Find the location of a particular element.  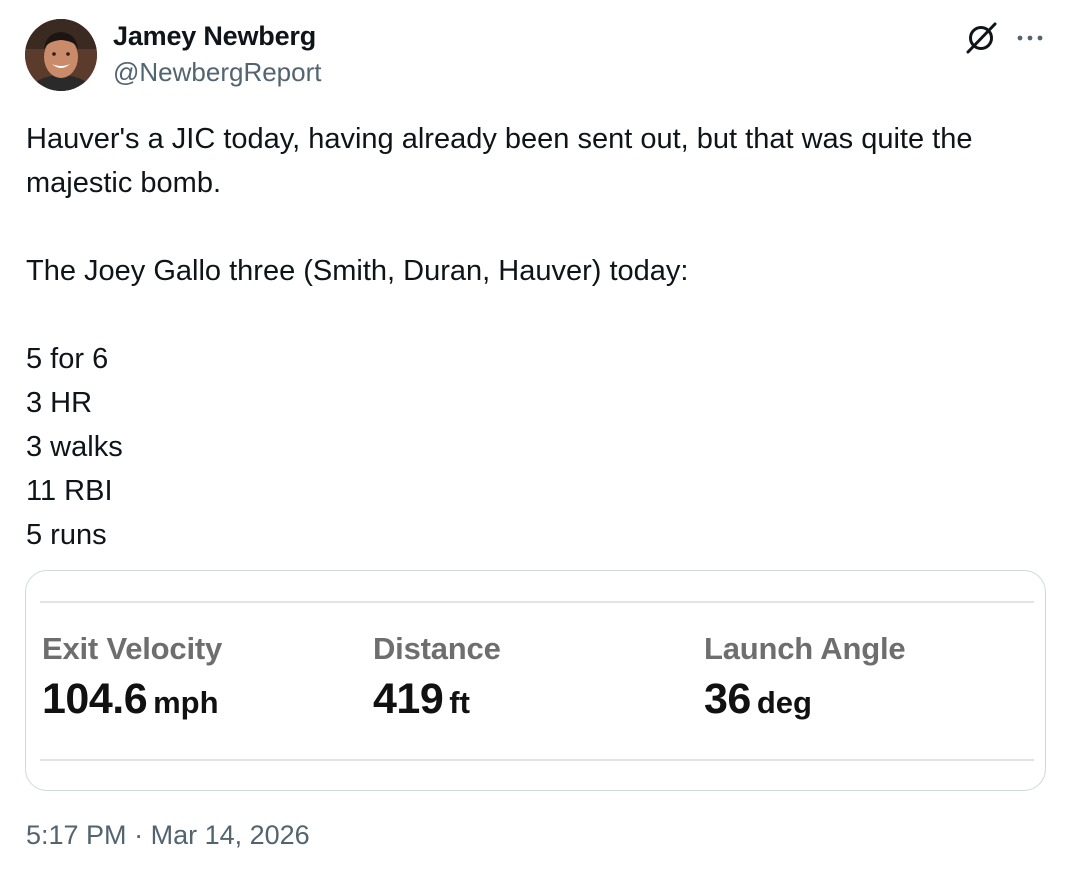

profile-photo-icon is located at coordinates (61, 55).